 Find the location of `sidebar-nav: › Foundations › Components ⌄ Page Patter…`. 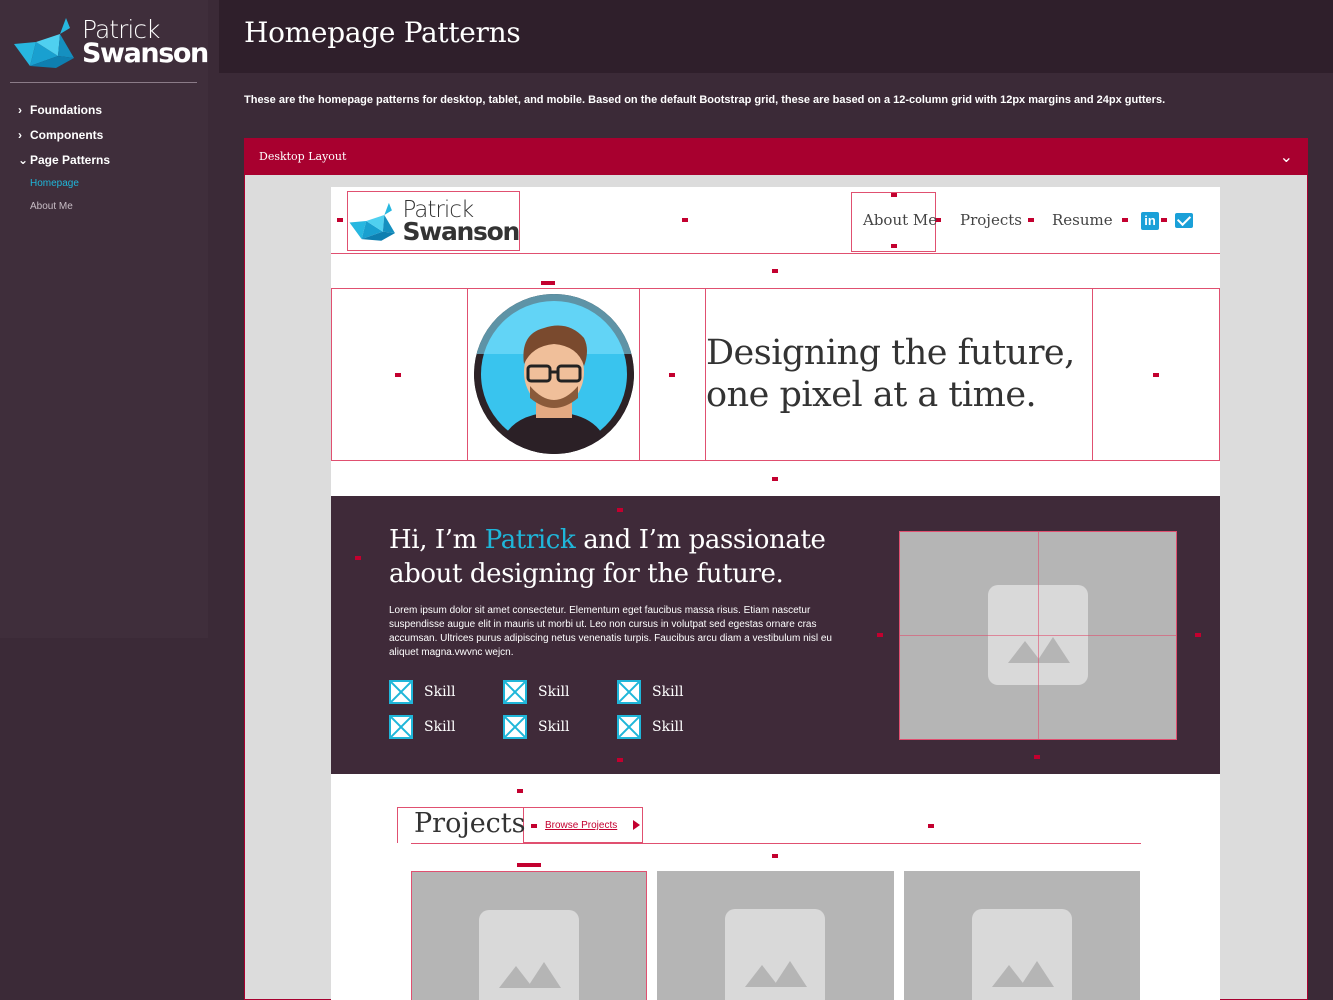

sidebar-nav: › Foundations › Components ⌄ Page Patter… is located at coordinates (64, 157).